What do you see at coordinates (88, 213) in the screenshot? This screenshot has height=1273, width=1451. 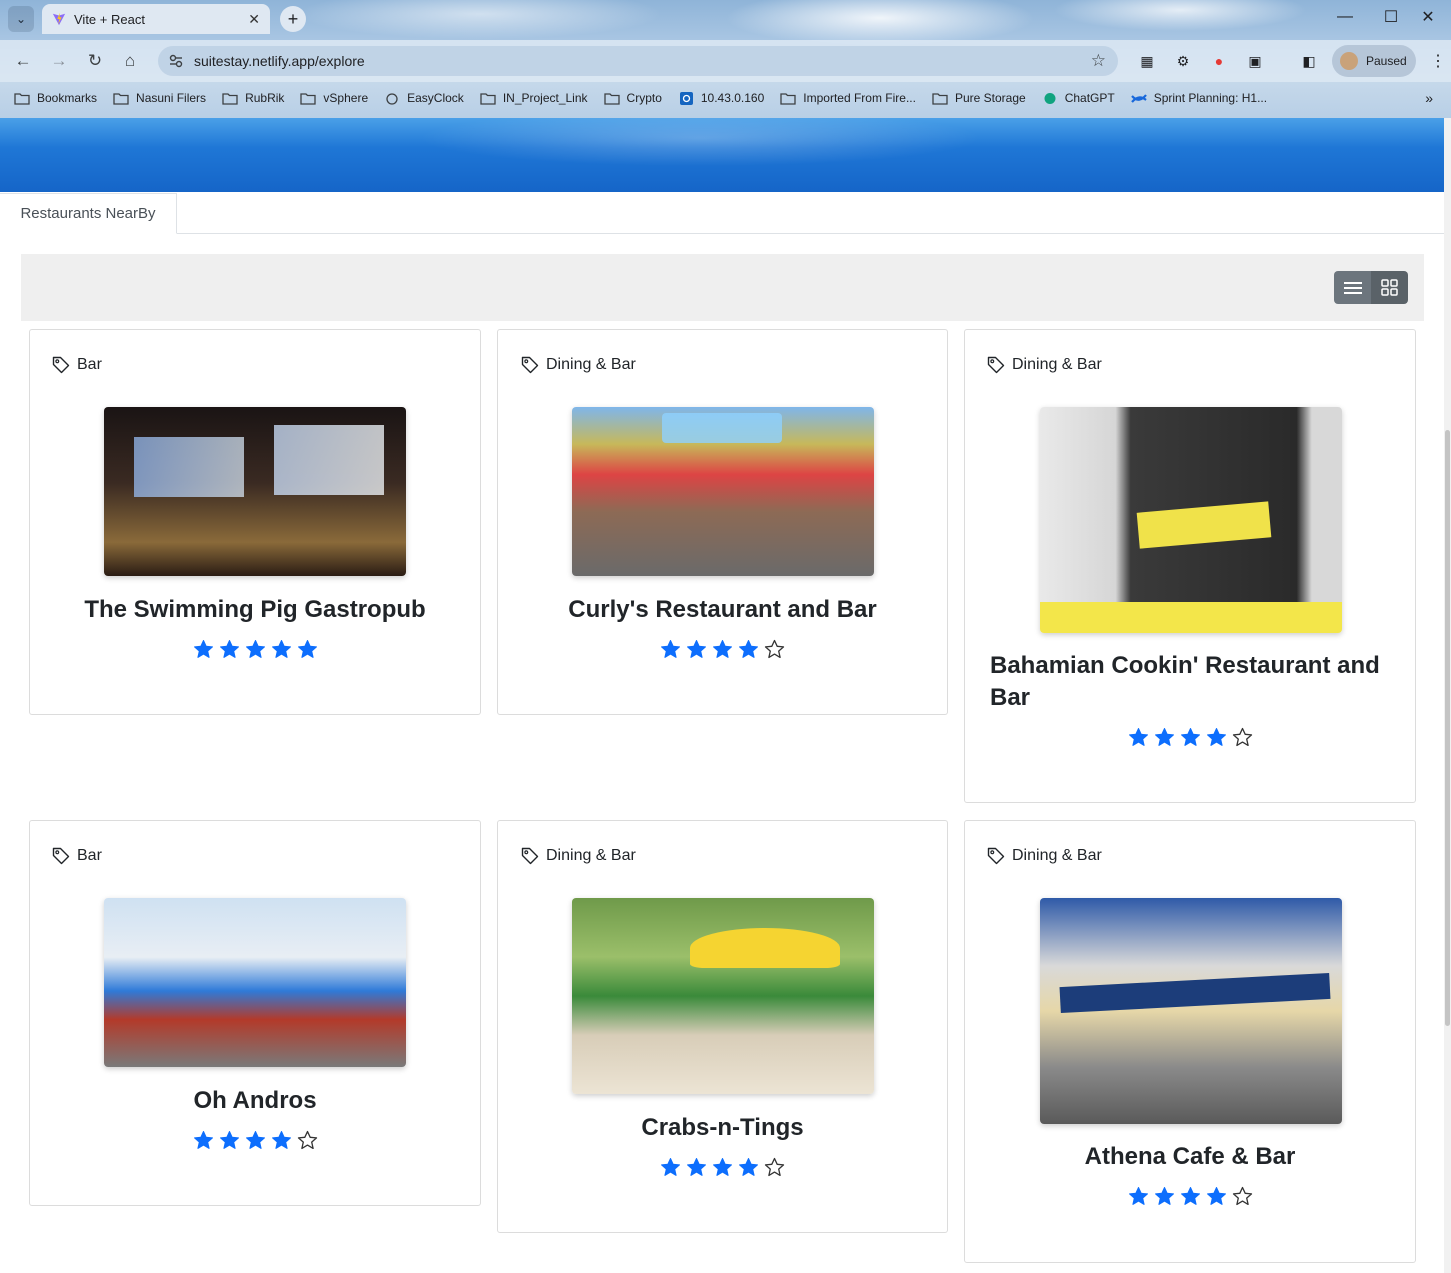 I see `tab-restaurants-nearby: Restaurants NearBy` at bounding box center [88, 213].